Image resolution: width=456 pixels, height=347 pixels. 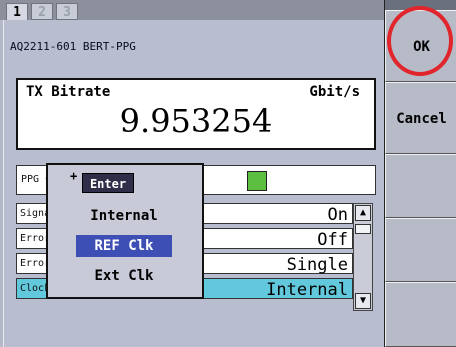 I want to click on device-name: AQ2211-601 BERT-PPG, so click(x=73, y=46).